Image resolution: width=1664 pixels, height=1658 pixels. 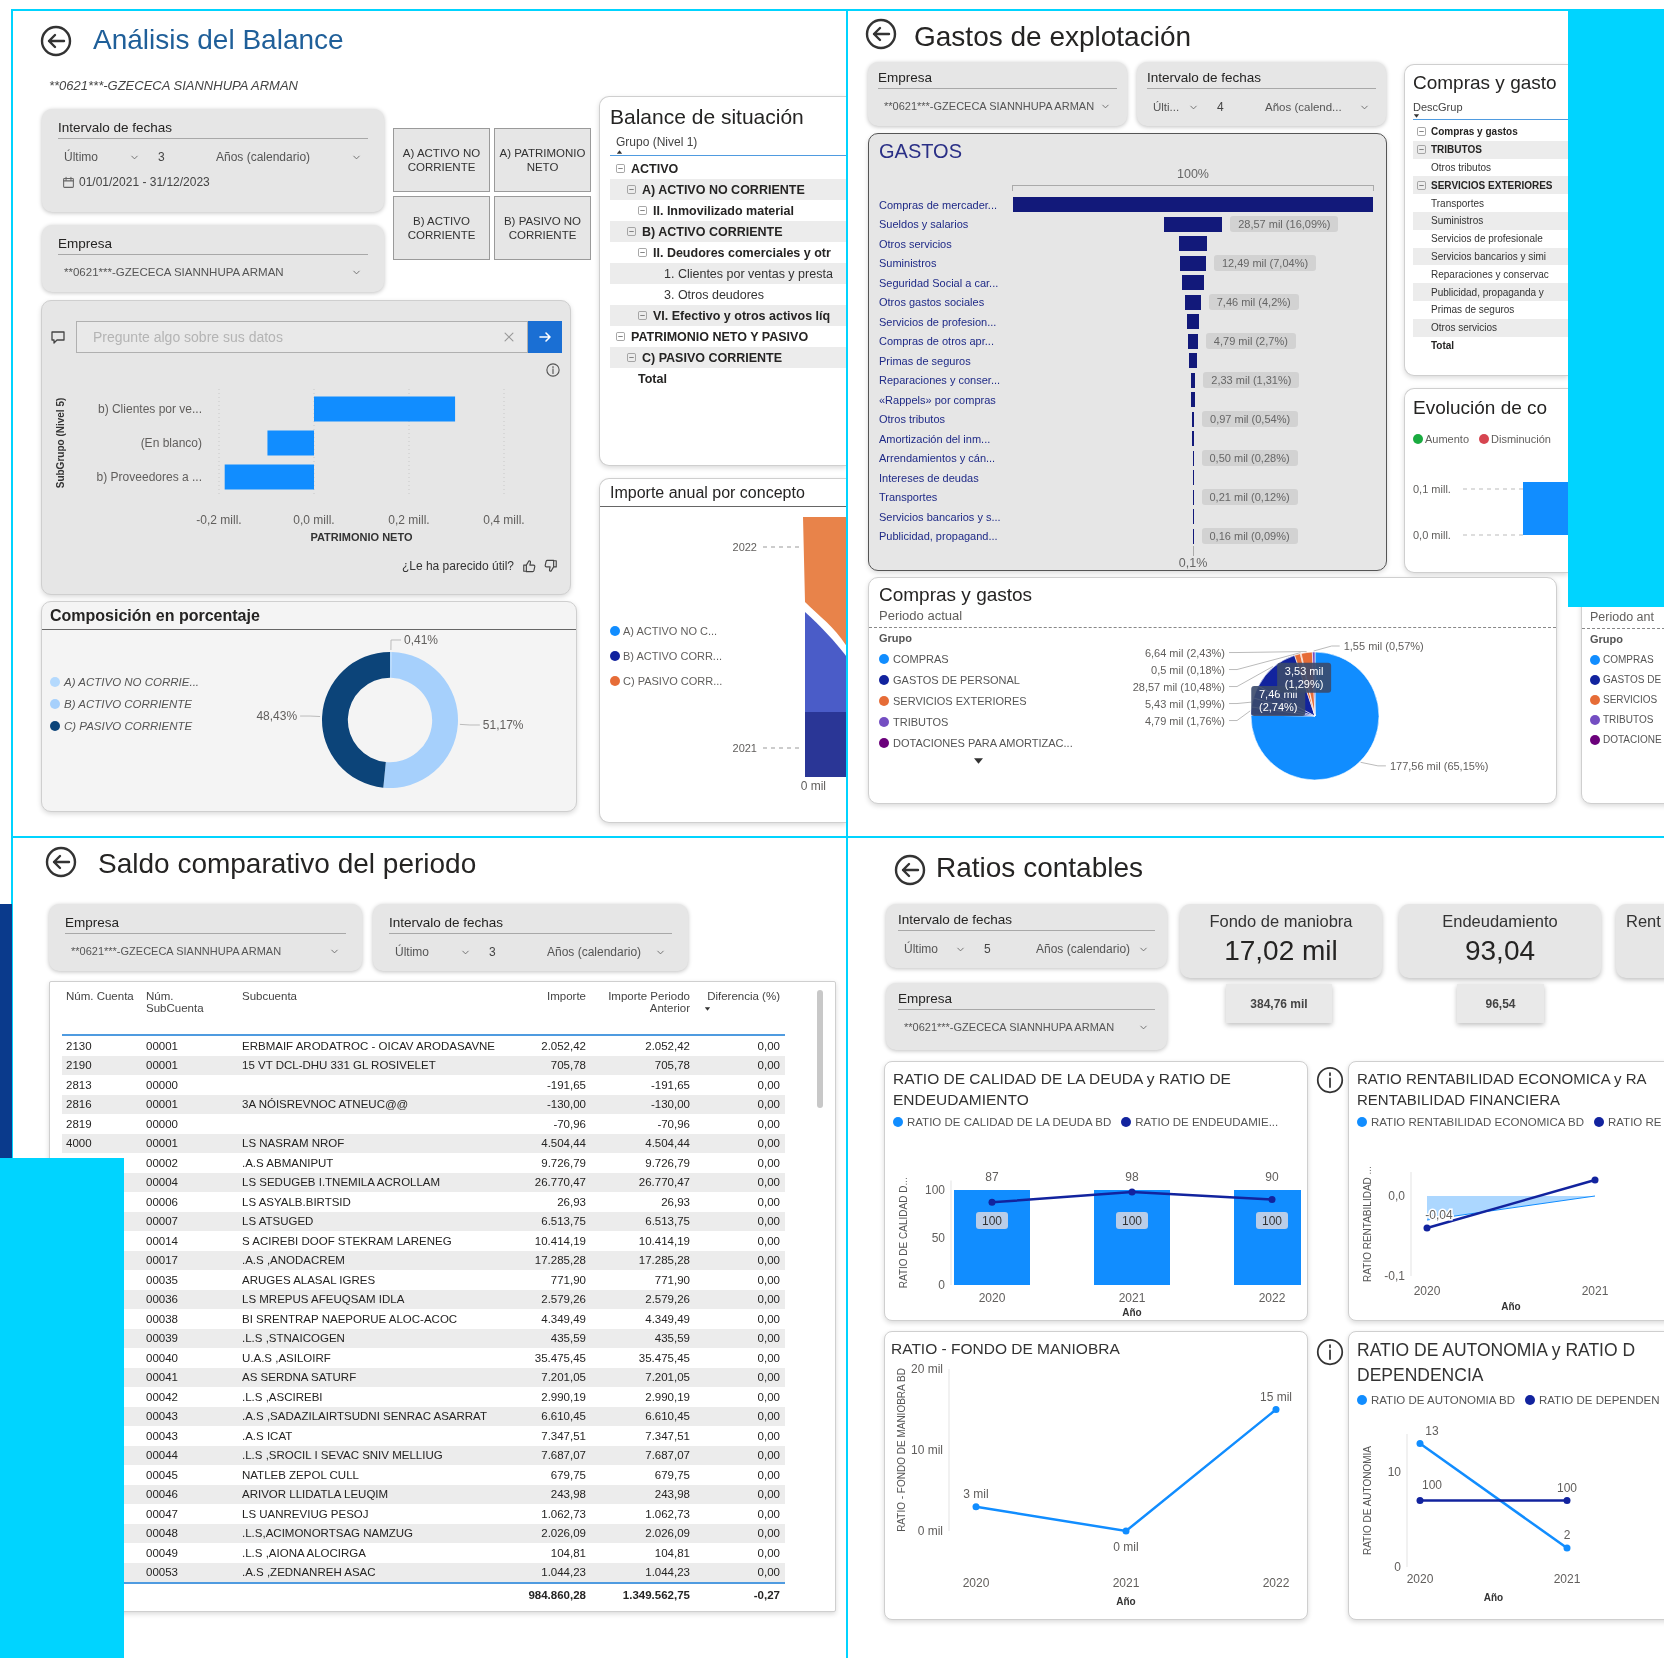 What do you see at coordinates (930, 1531) in the screenshot?
I see `tick-label: 0 mil` at bounding box center [930, 1531].